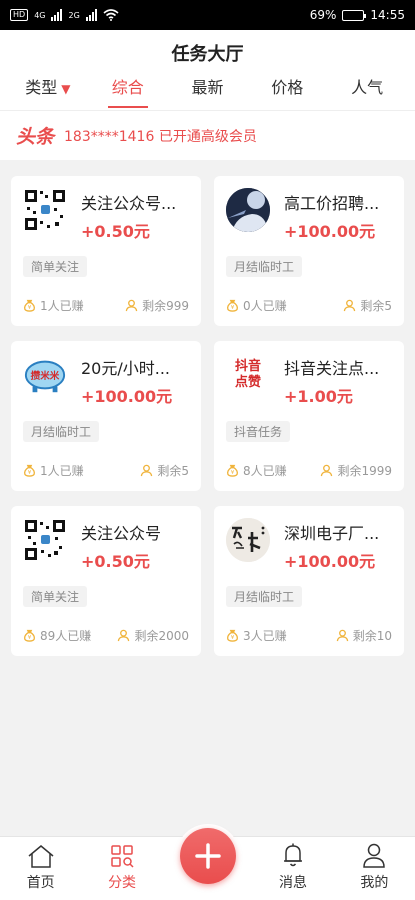  What do you see at coordinates (91, 15) in the screenshot?
I see `signal-bars-2-icon` at bounding box center [91, 15].